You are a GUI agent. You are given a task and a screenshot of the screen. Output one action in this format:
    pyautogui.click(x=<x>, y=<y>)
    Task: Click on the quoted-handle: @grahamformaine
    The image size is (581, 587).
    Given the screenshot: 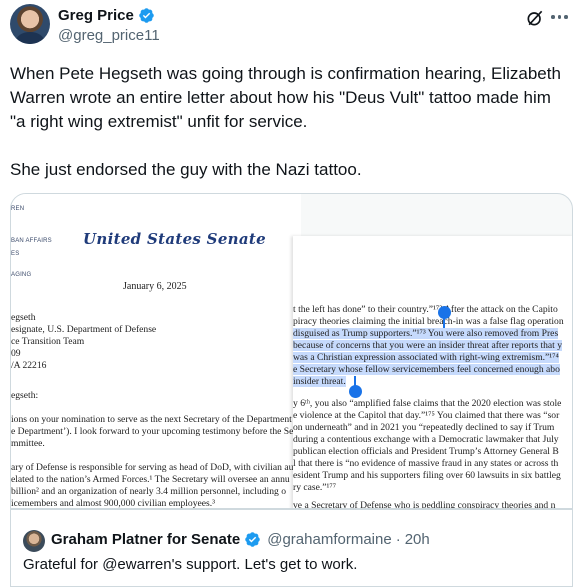 What is the action you would take?
    pyautogui.click(x=329, y=539)
    